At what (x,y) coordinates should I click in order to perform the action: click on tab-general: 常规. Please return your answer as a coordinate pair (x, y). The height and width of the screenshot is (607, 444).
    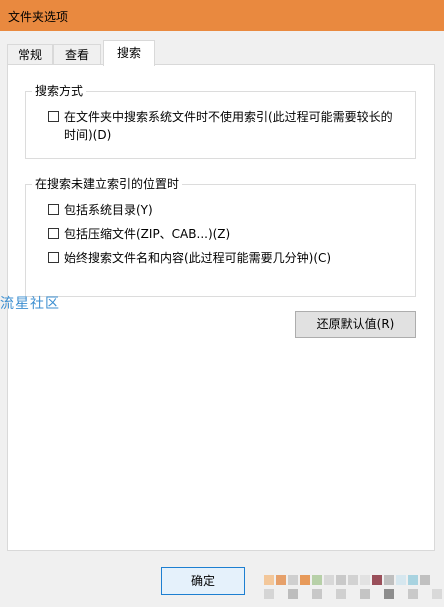
    Looking at the image, I should click on (30, 54).